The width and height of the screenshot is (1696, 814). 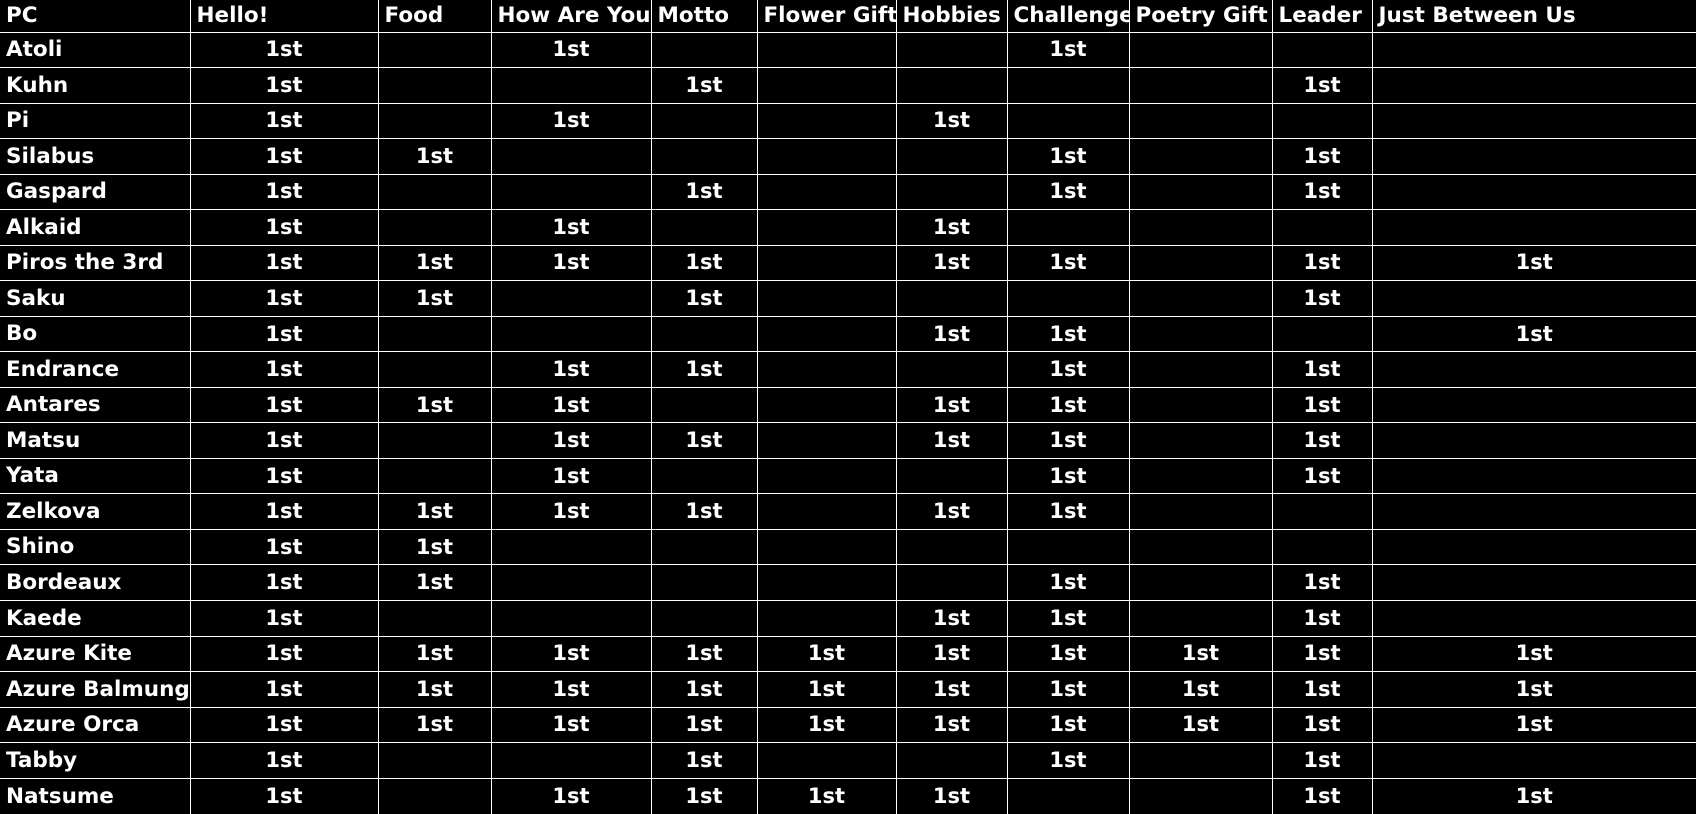 What do you see at coordinates (95, 511) in the screenshot?
I see `pc-name-cell: Zelkova` at bounding box center [95, 511].